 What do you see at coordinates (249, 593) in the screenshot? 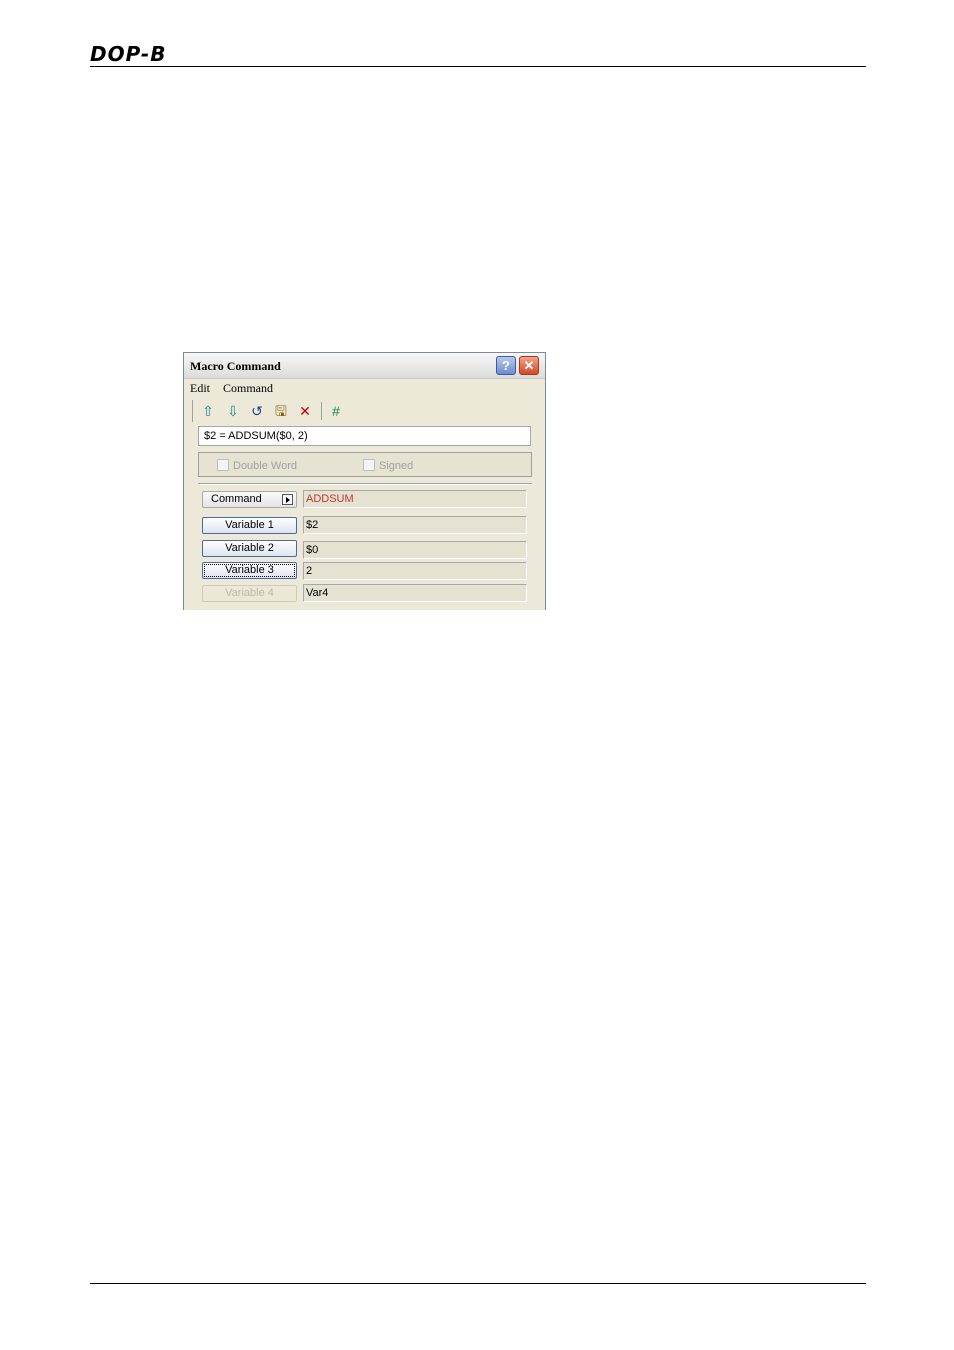
I see `variable-4-button: Variable 4` at bounding box center [249, 593].